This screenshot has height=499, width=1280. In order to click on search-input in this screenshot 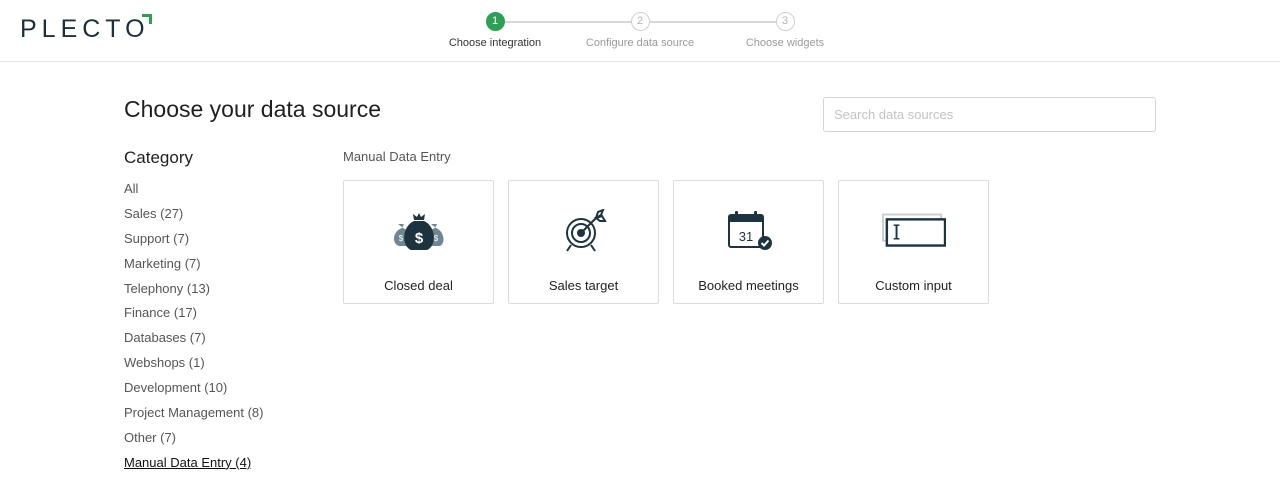, I will do `click(989, 114)`.